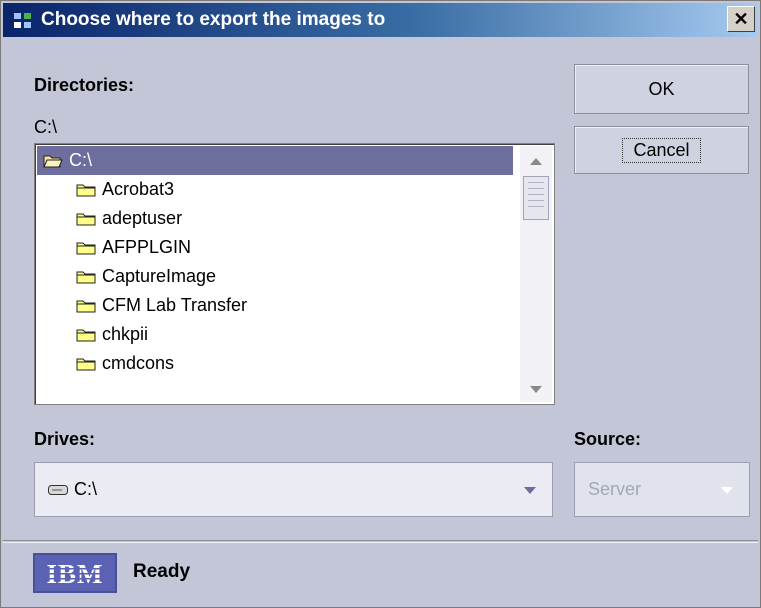 The image size is (761, 608). What do you see at coordinates (275, 160) in the screenshot?
I see `tree-item-selected: C:\` at bounding box center [275, 160].